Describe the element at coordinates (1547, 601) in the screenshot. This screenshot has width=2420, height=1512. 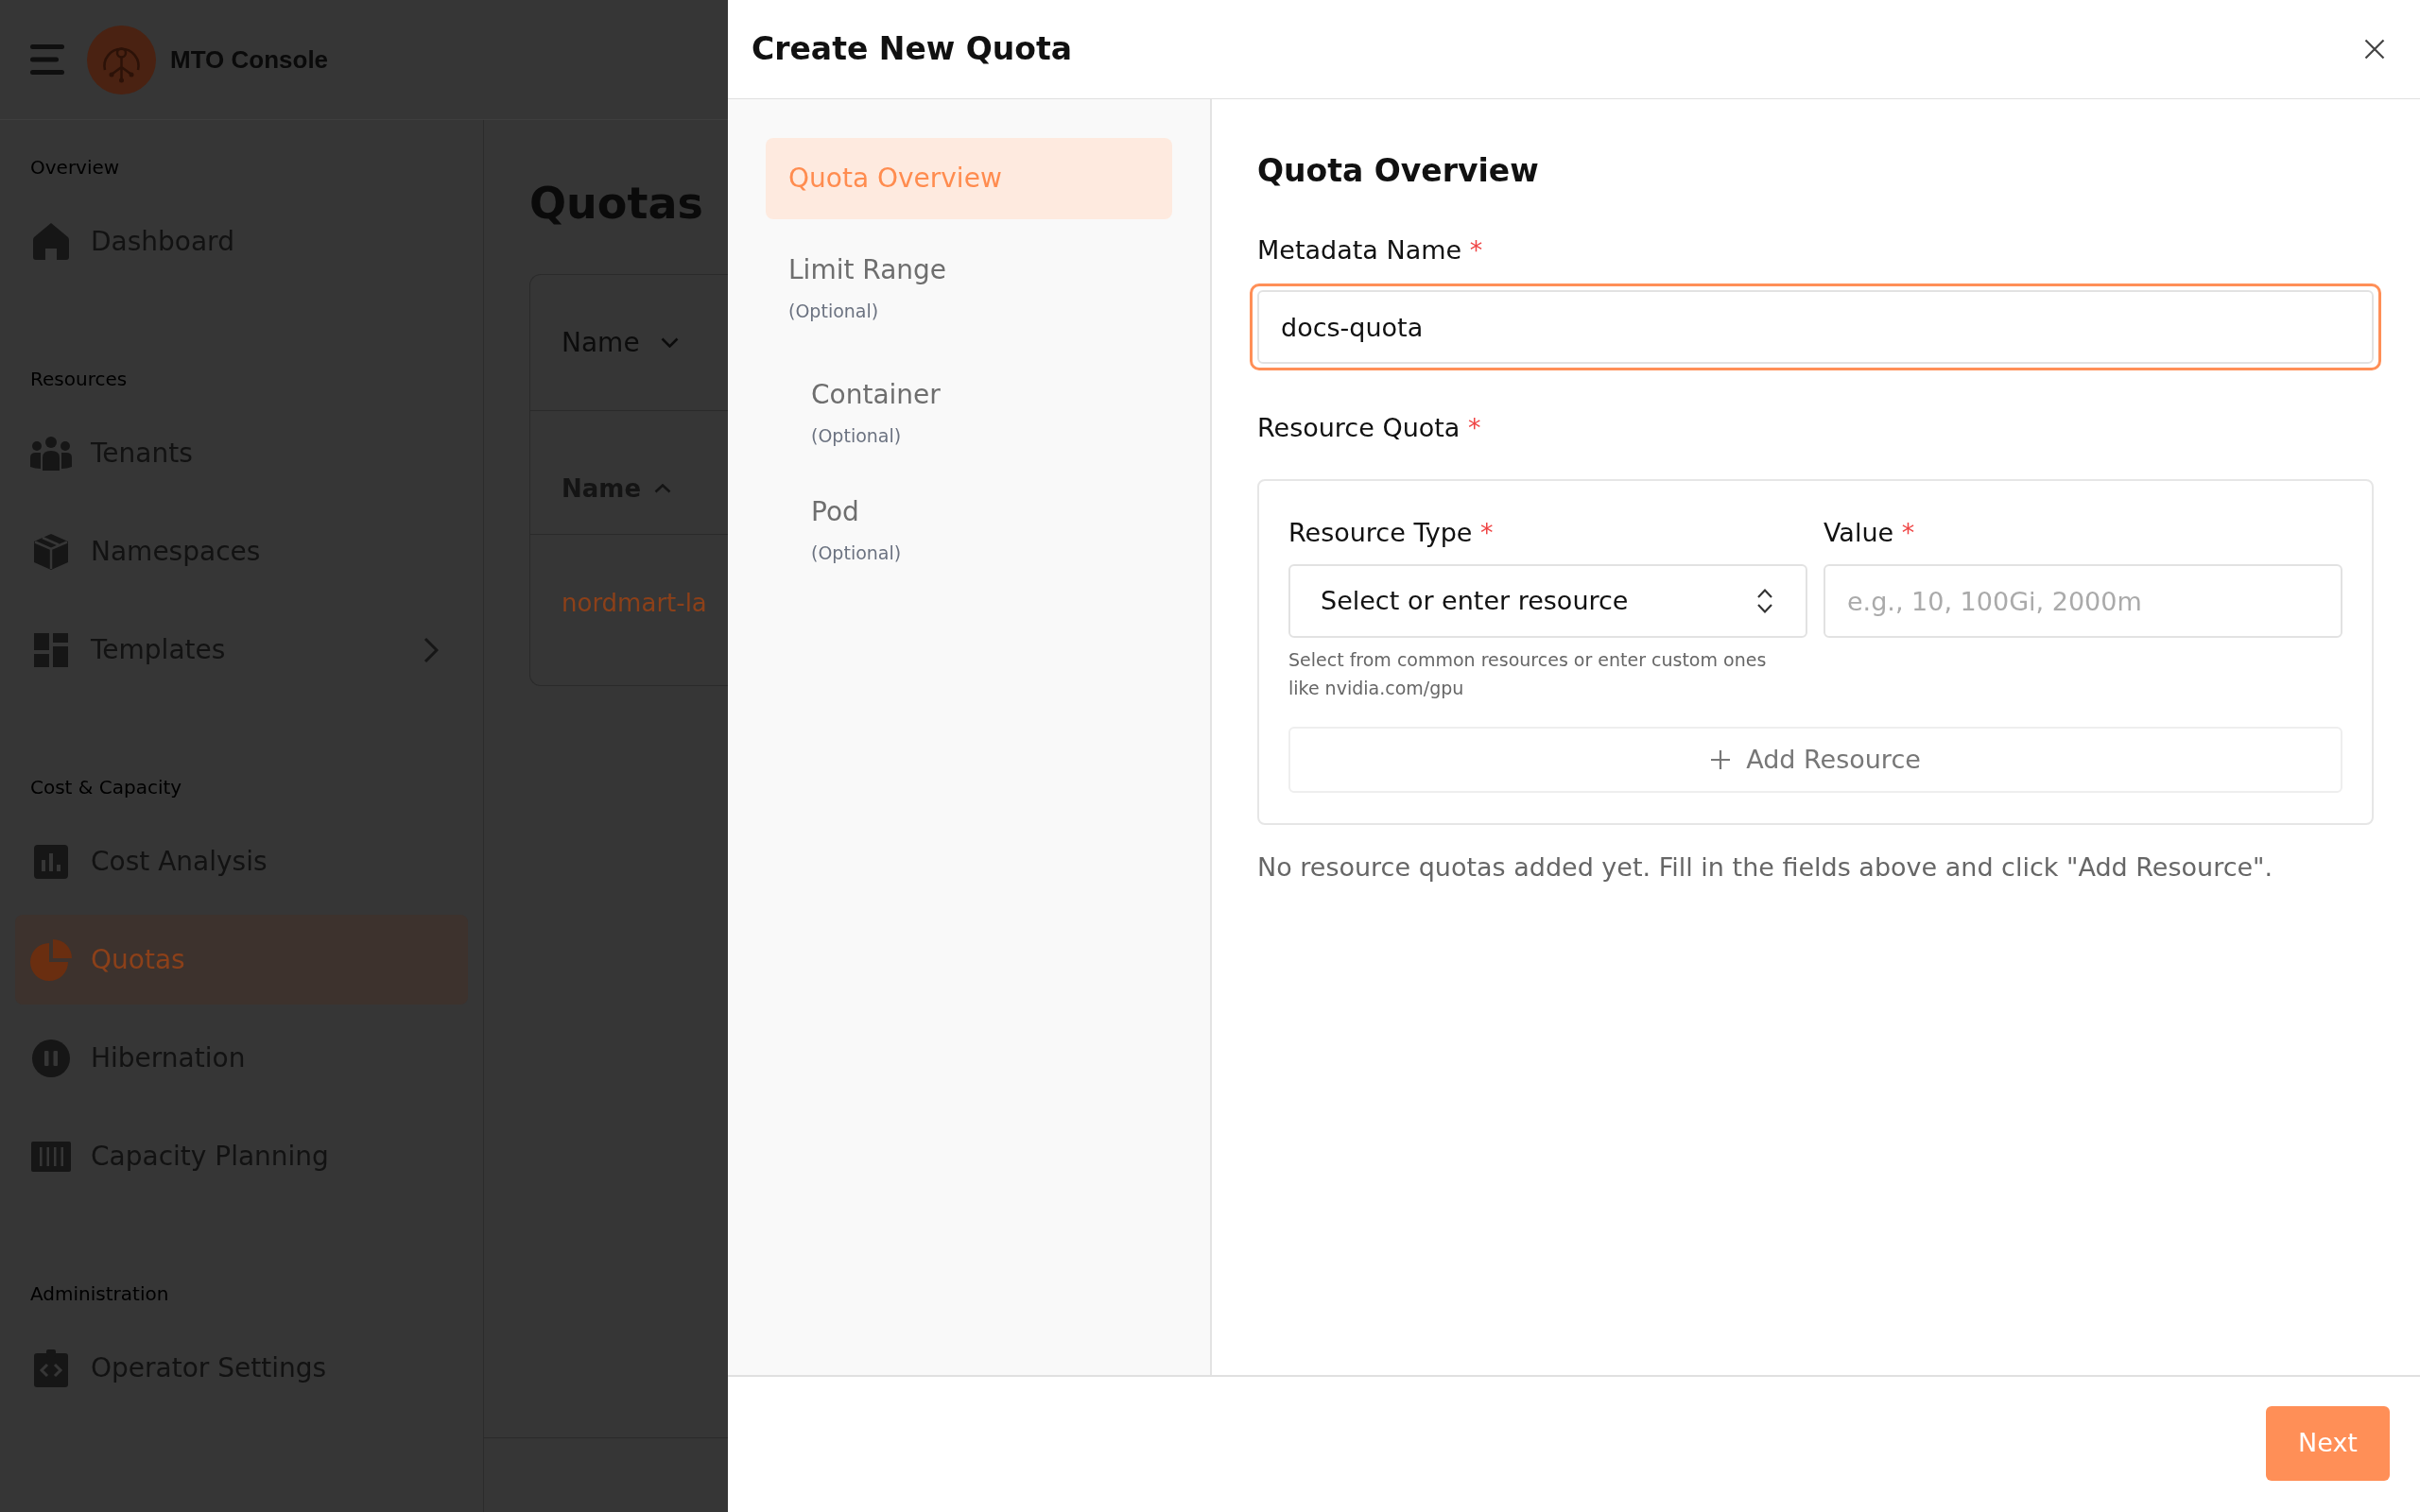
I see `resource-type-select: Select or enter resource` at that location.